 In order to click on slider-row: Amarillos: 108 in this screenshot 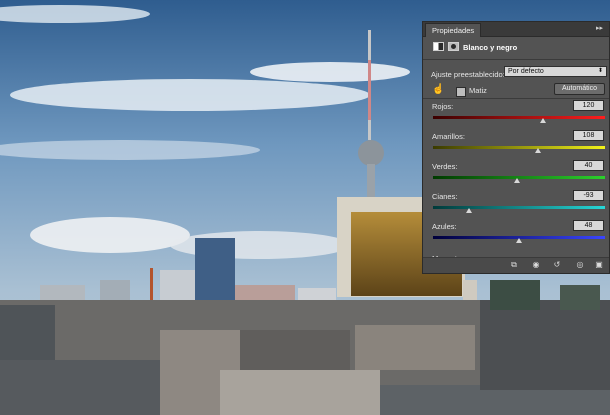, I will do `click(516, 145)`.